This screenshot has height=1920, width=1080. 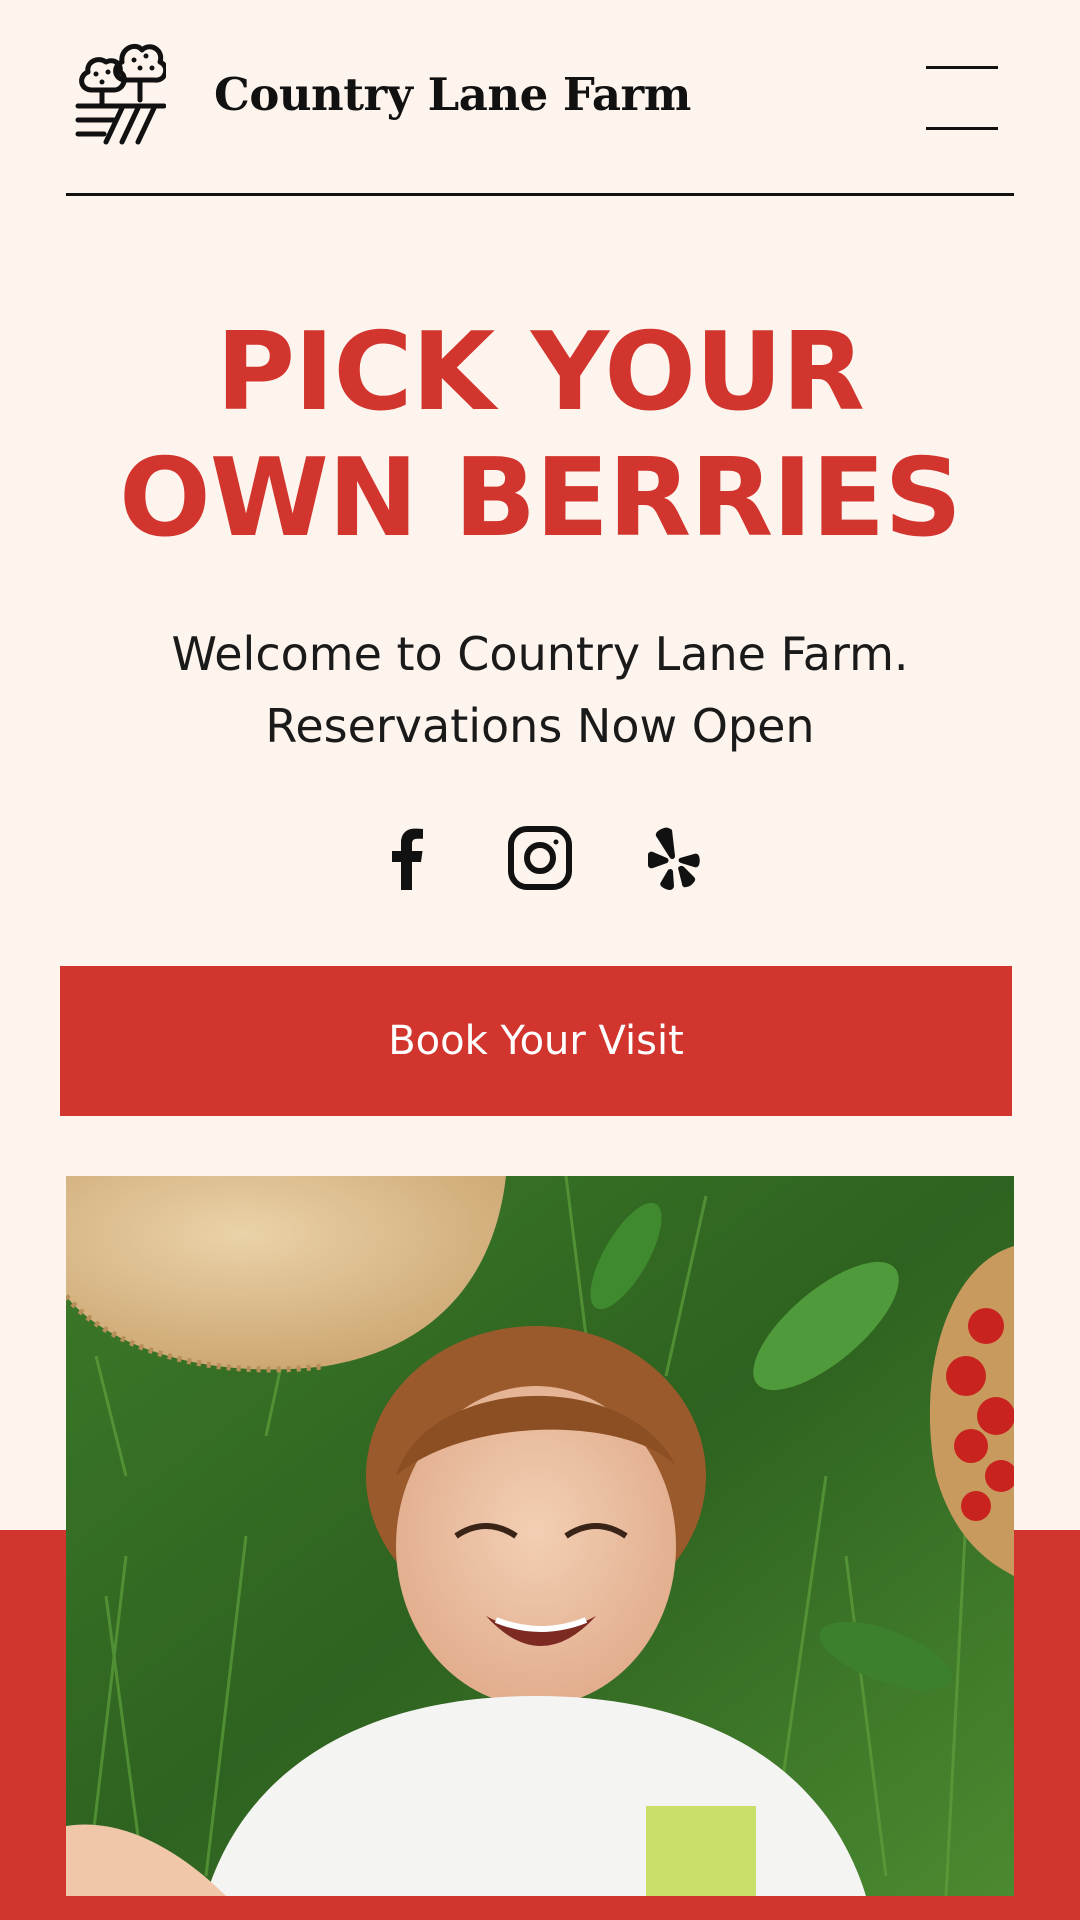 I want to click on social-links, so click(x=540, y=858).